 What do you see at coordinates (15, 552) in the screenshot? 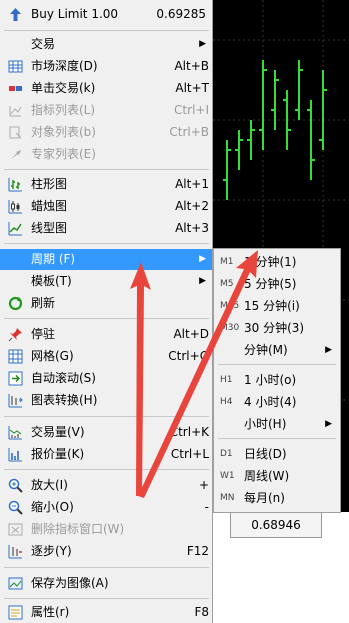
I see `step-icon` at bounding box center [15, 552].